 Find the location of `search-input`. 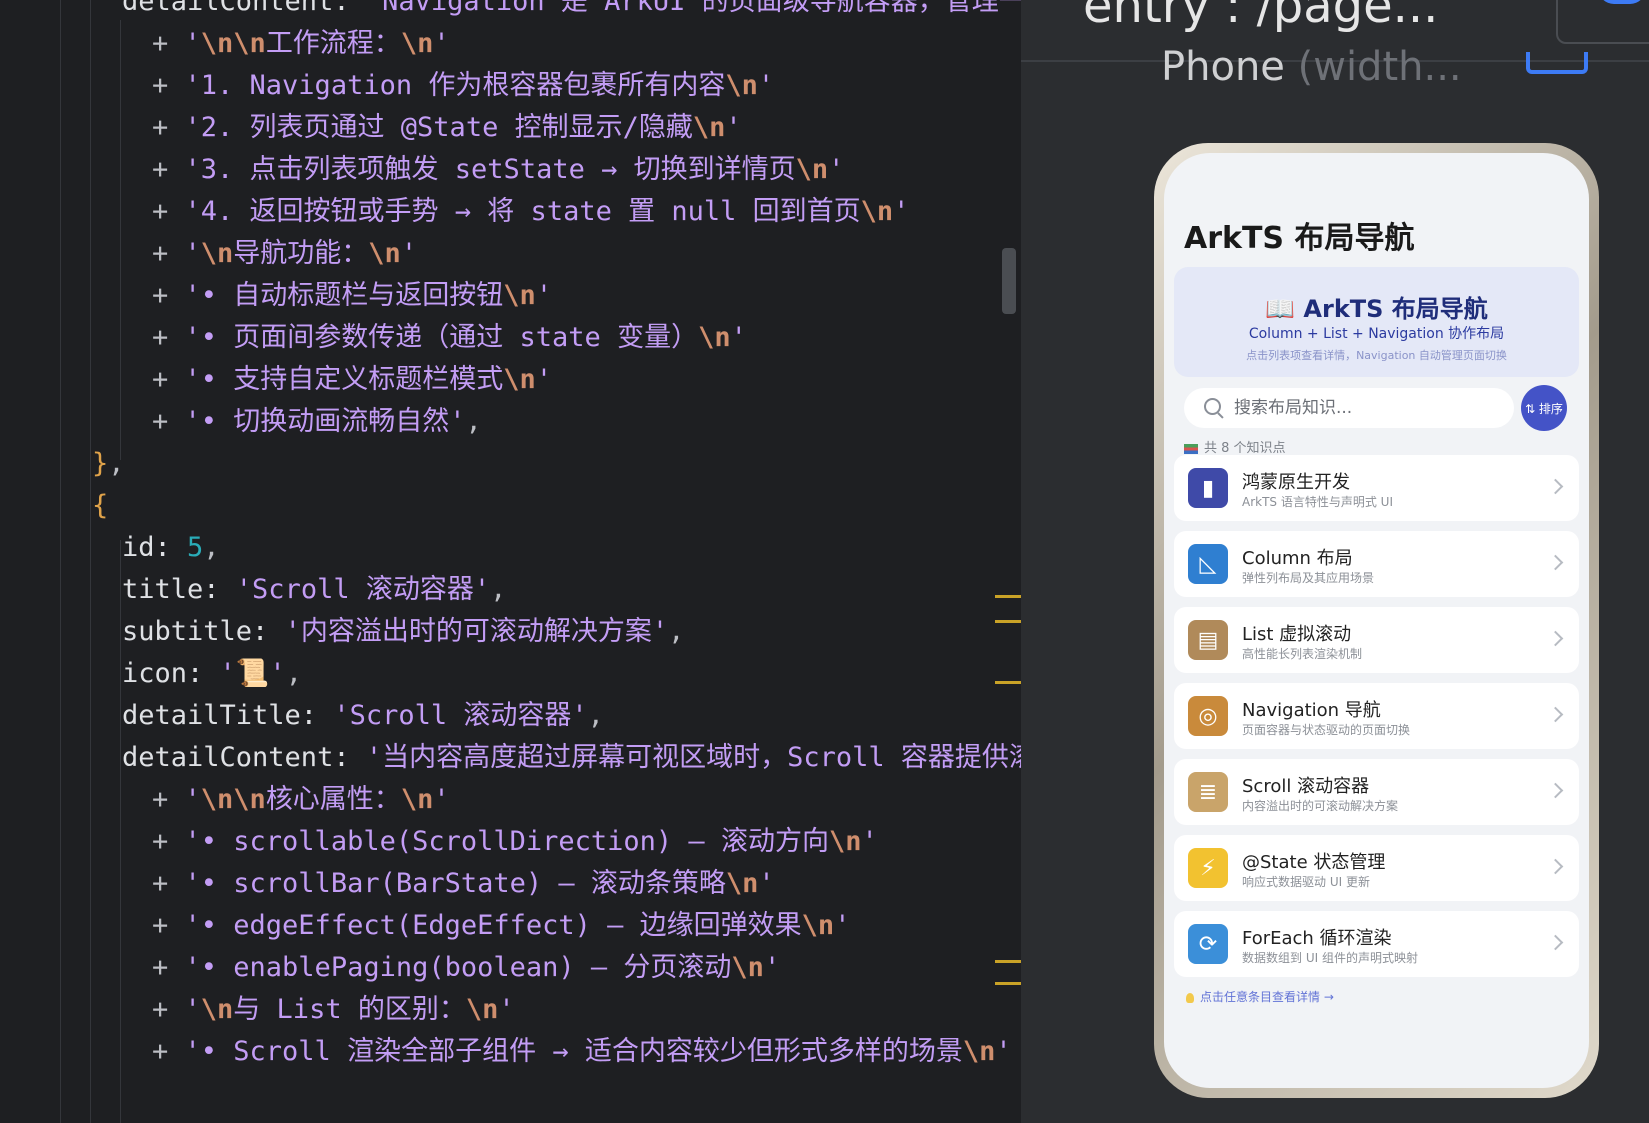

search-input is located at coordinates (1369, 408).